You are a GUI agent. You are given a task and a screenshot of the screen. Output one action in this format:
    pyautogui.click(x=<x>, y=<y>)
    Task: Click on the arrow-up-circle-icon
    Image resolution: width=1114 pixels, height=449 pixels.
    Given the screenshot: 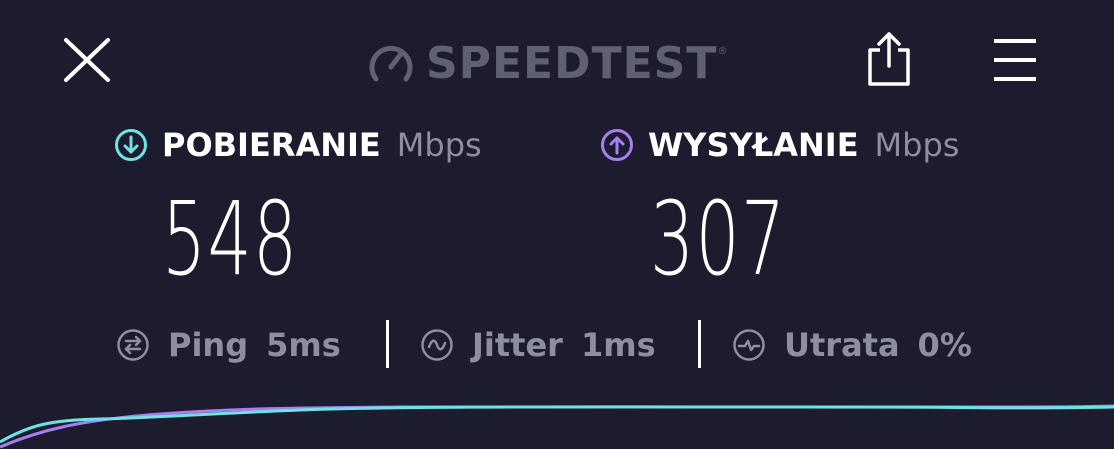 What is the action you would take?
    pyautogui.click(x=617, y=145)
    